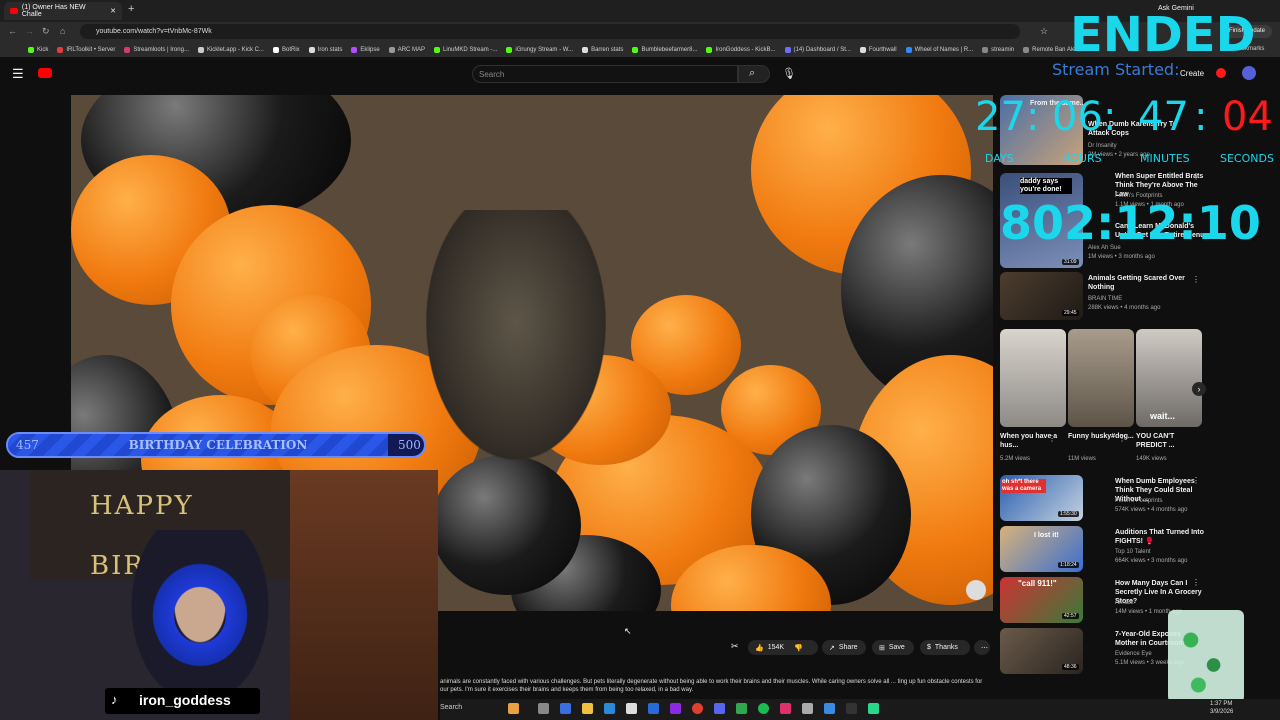 The width and height of the screenshot is (1280, 720). What do you see at coordinates (1082, 158) in the screenshot?
I see `hours-label: HOURS` at bounding box center [1082, 158].